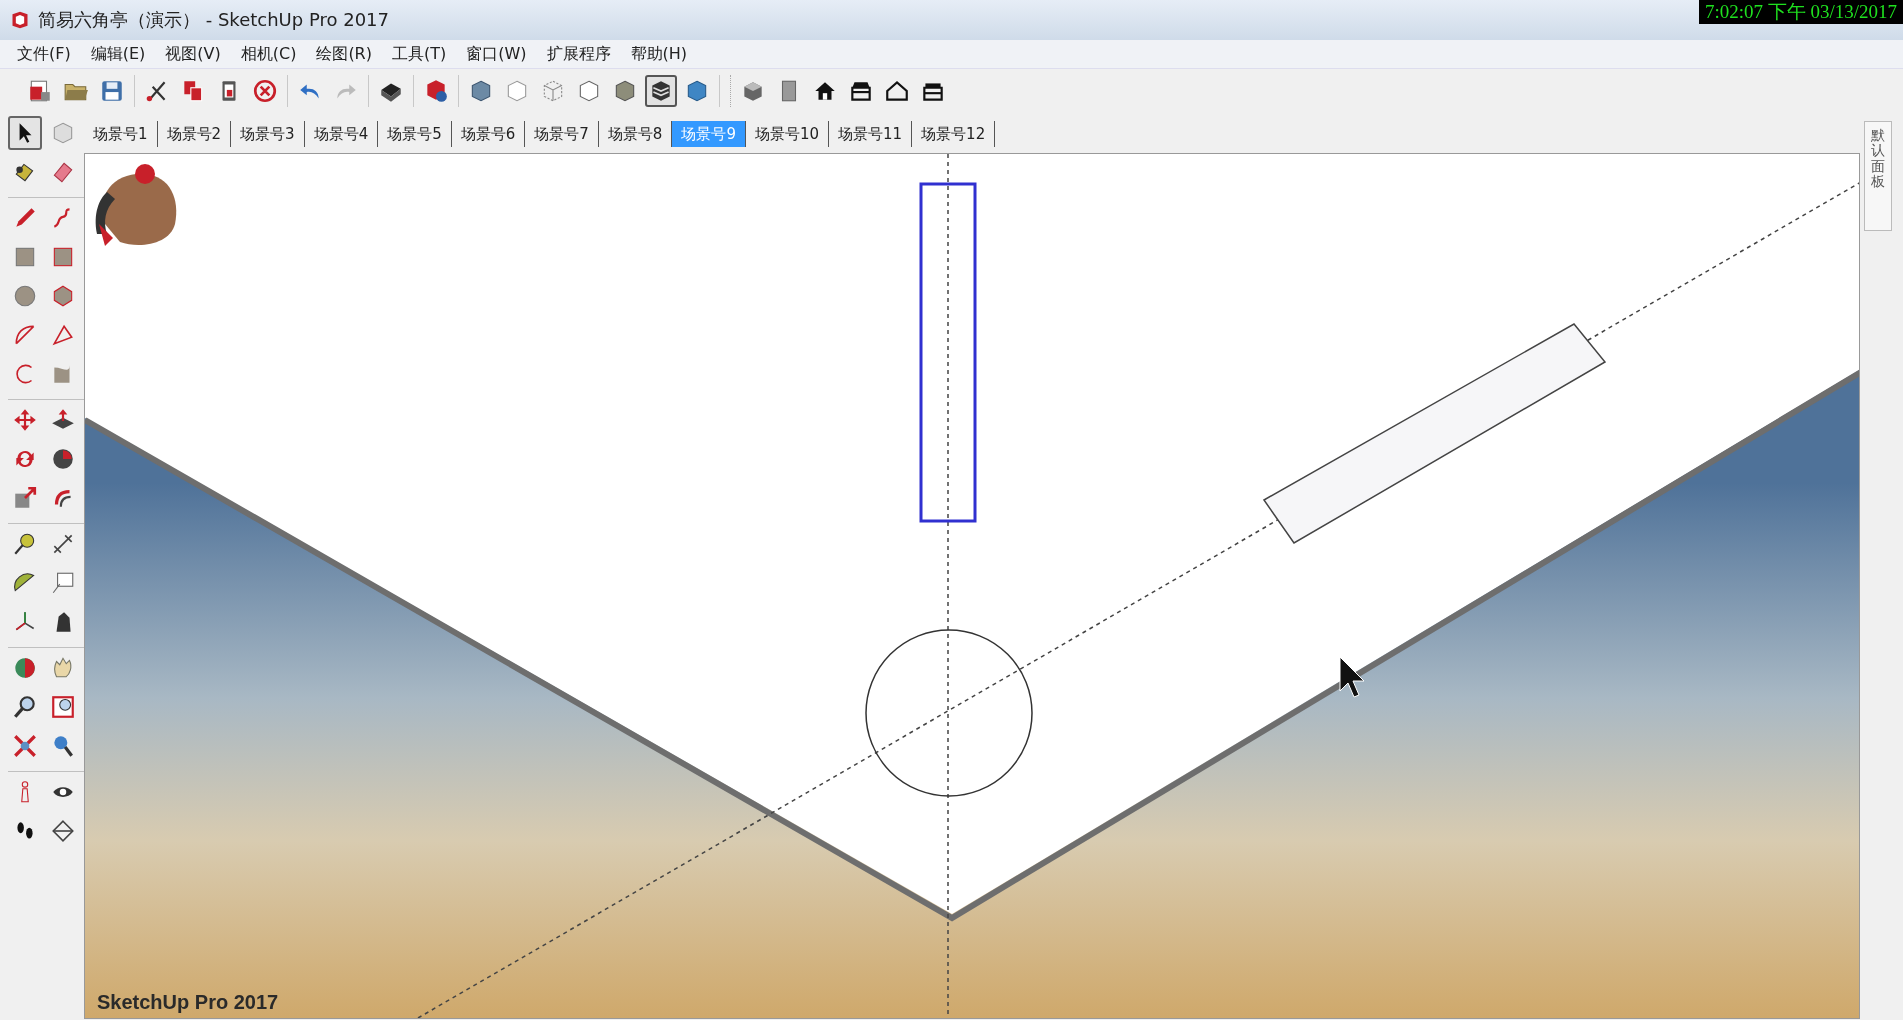 The width and height of the screenshot is (1903, 1020). What do you see at coordinates (871, 134) in the screenshot?
I see `scene-tab: 场景号11` at bounding box center [871, 134].